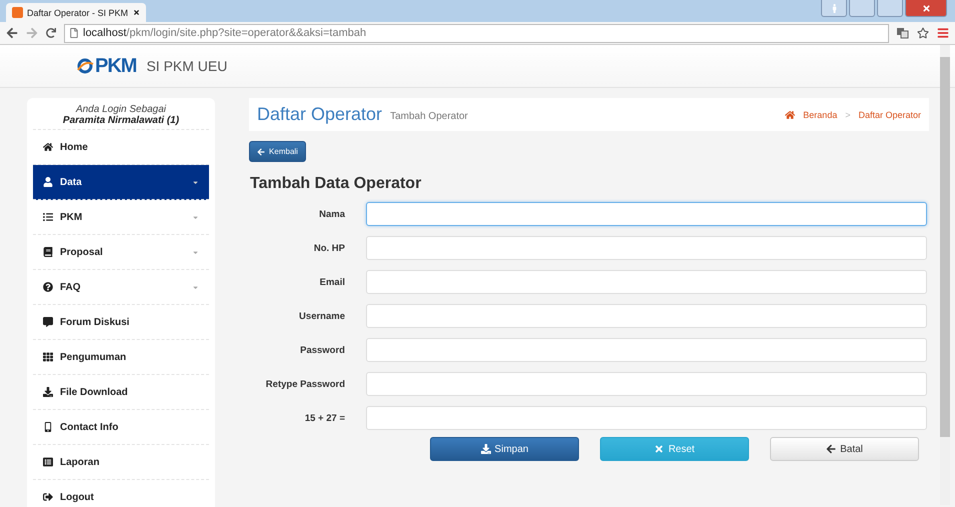 The image size is (955, 507). I want to click on logo: PKM, so click(106, 66).